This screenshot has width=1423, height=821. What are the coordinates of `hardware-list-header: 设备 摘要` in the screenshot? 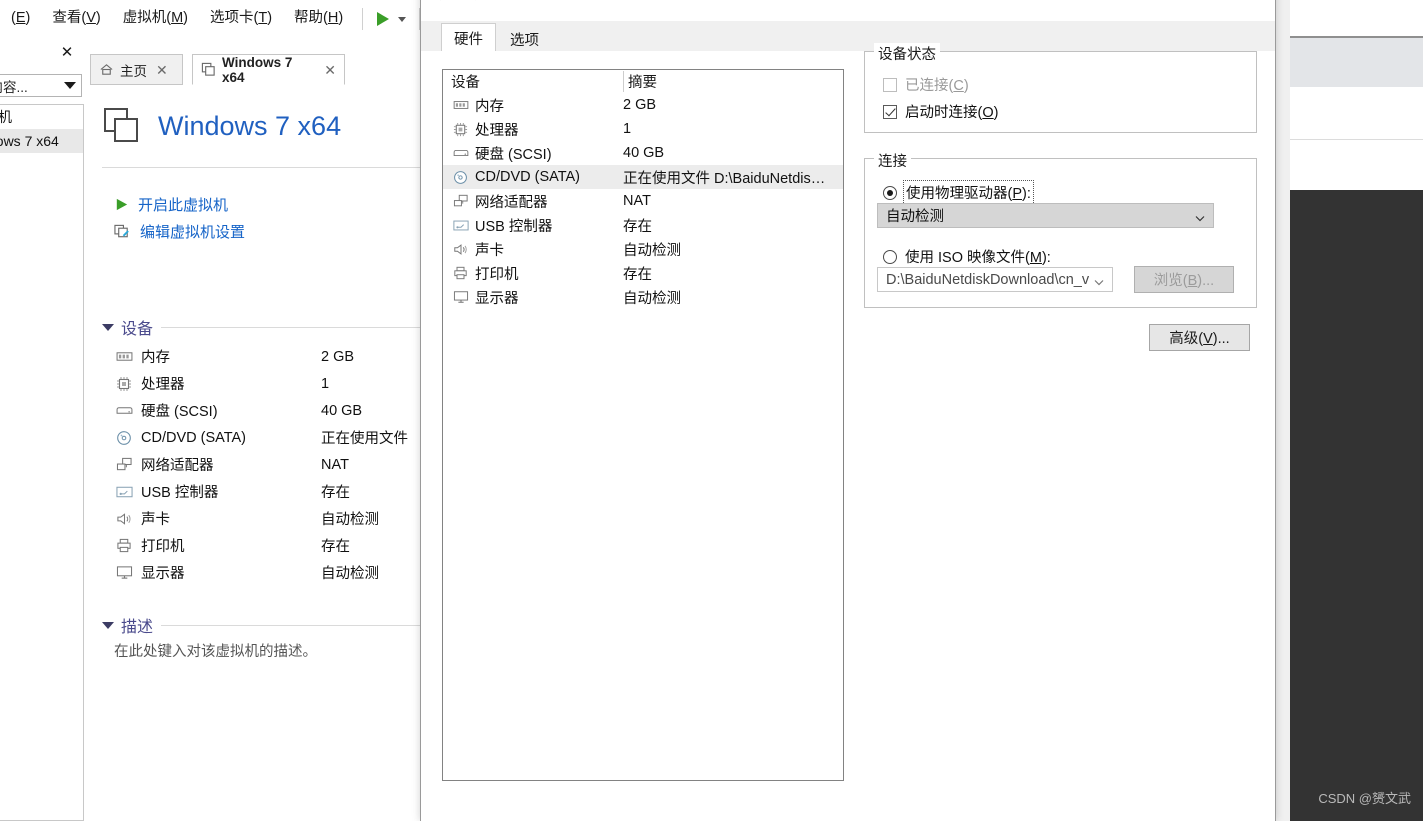 It's located at (643, 81).